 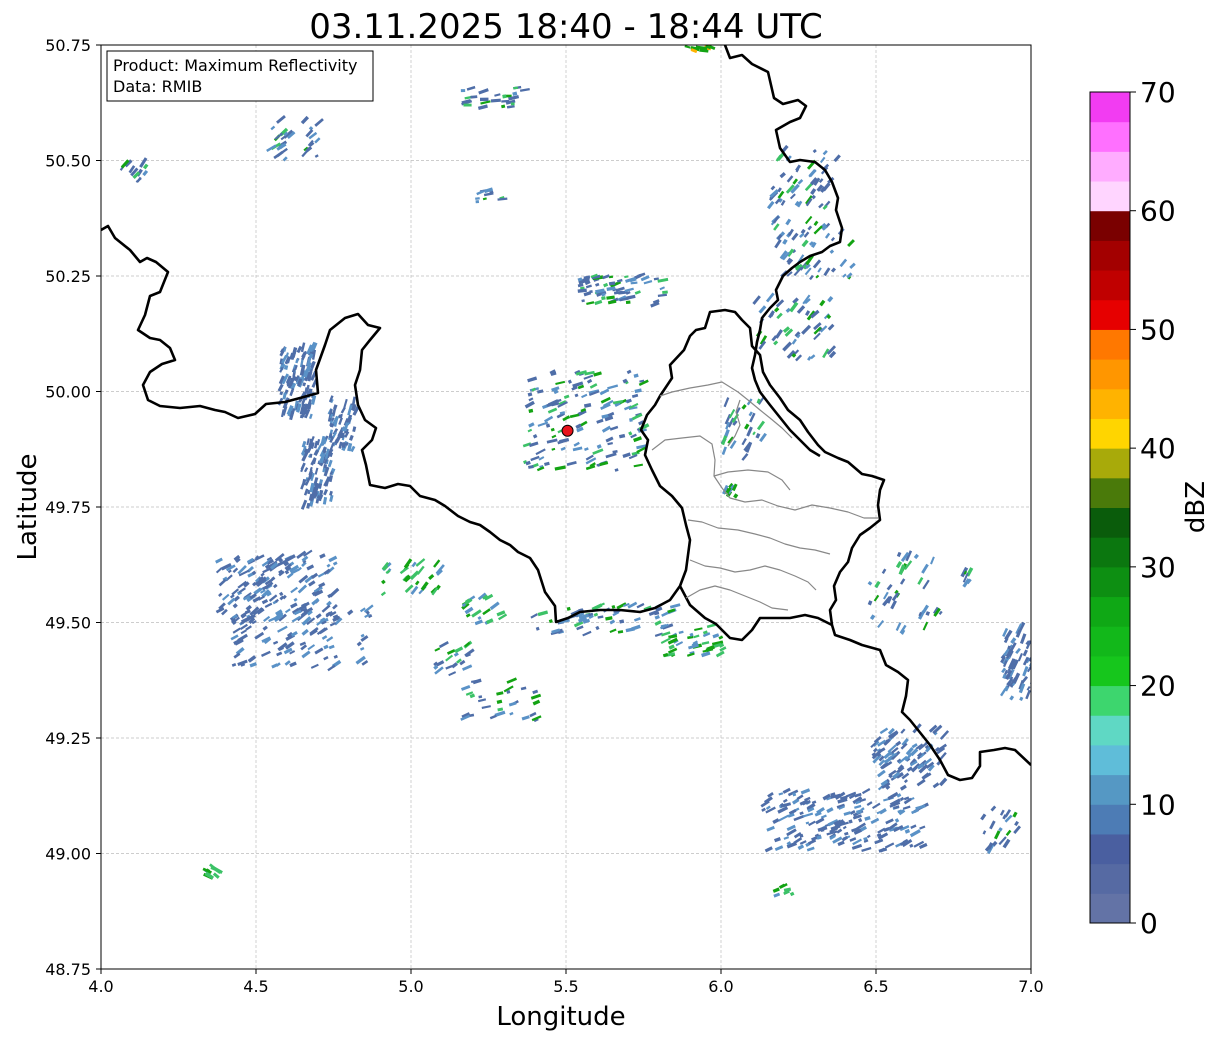 What do you see at coordinates (68, 738) in the screenshot?
I see `y-tick-label: 49.25` at bounding box center [68, 738].